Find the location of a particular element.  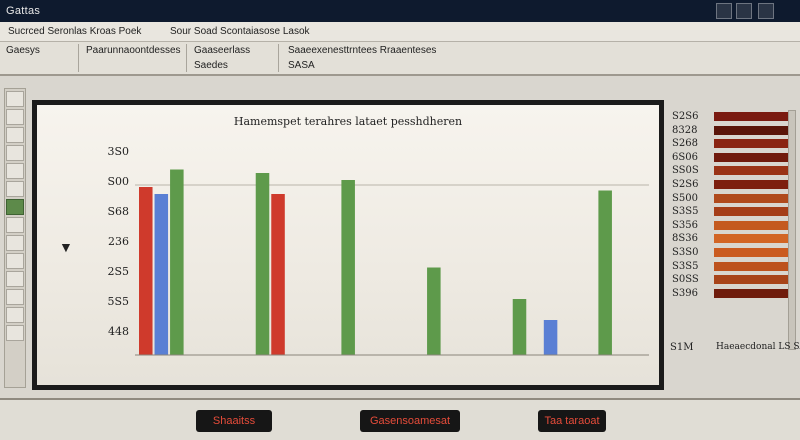

tool-palette is located at coordinates (15, 238).